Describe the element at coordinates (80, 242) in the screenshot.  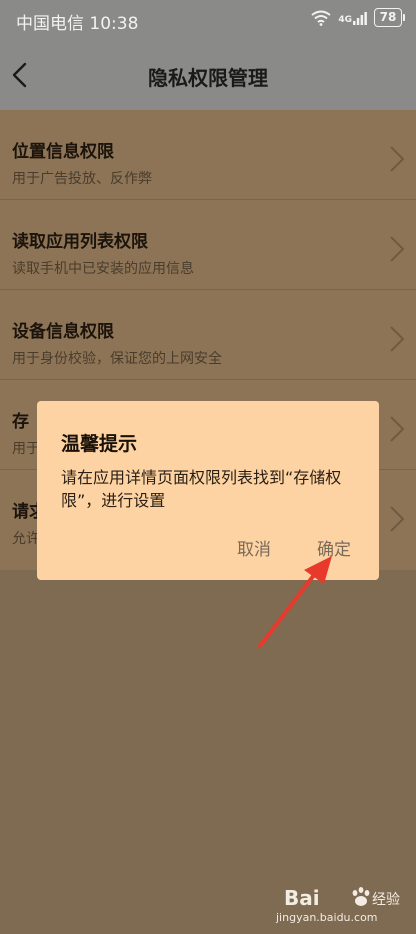
I see `permission-title: 读取应用列表权限` at that location.